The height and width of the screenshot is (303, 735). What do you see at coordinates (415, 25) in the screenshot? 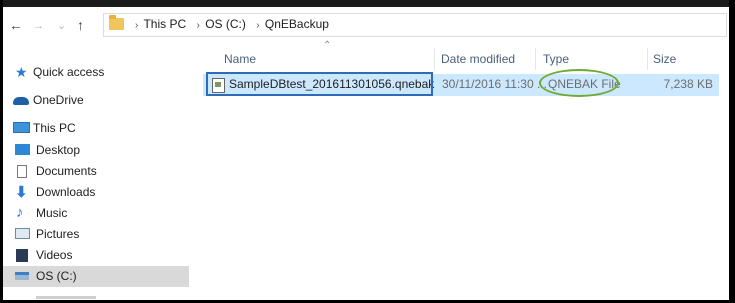
I see `address-field: › This PC › OS (C:) › QnEBackup` at bounding box center [415, 25].